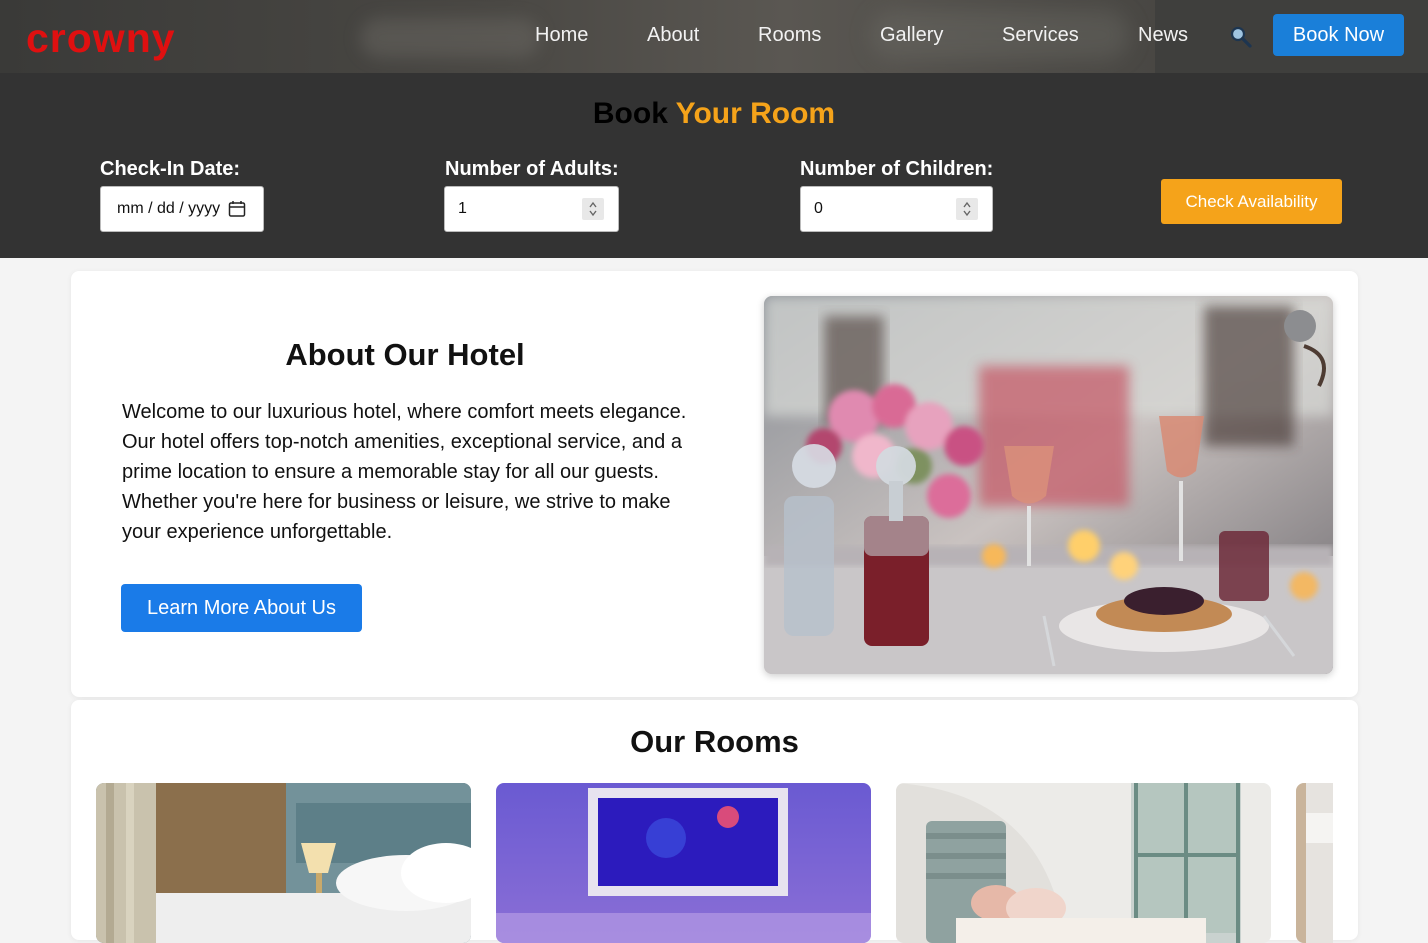  What do you see at coordinates (101, 38) in the screenshot?
I see `site-logo: crowny` at bounding box center [101, 38].